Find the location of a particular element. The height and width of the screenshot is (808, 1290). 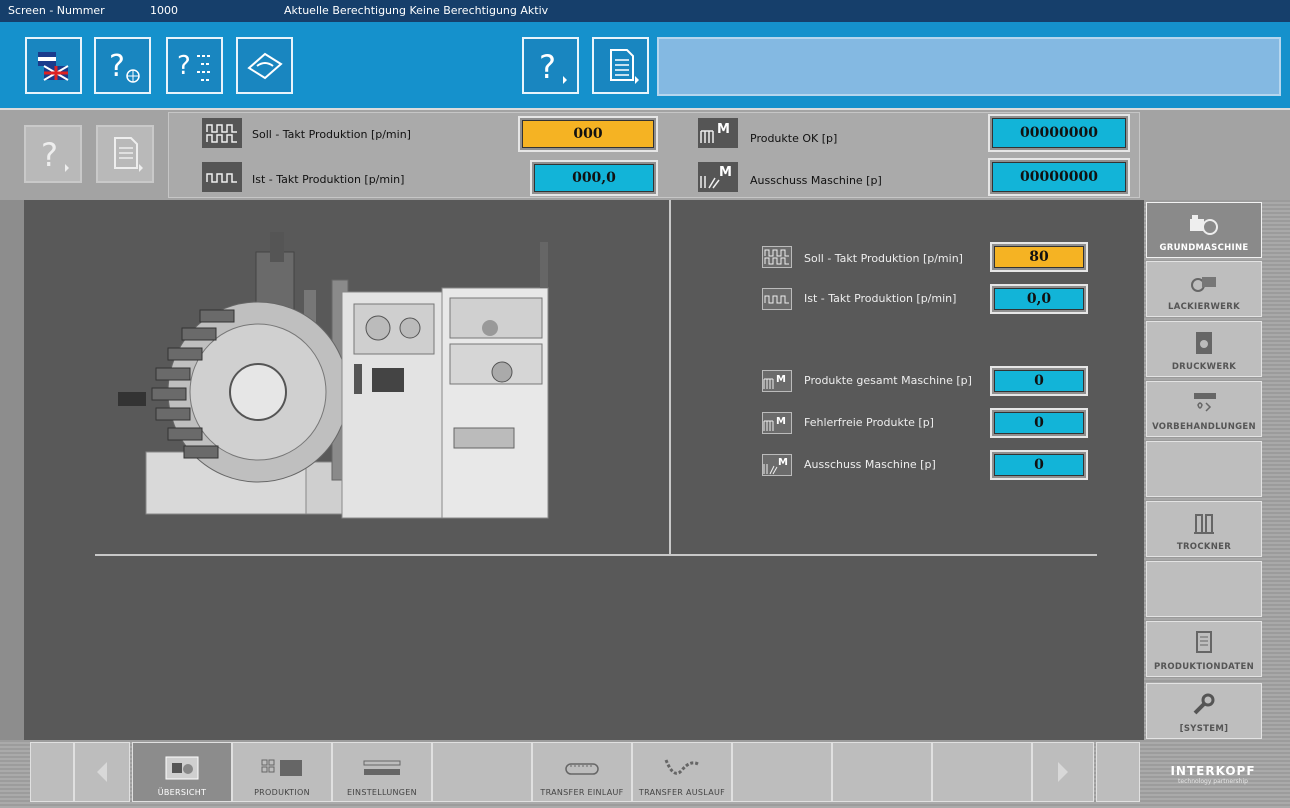

print-icon is located at coordinates (1204, 343).